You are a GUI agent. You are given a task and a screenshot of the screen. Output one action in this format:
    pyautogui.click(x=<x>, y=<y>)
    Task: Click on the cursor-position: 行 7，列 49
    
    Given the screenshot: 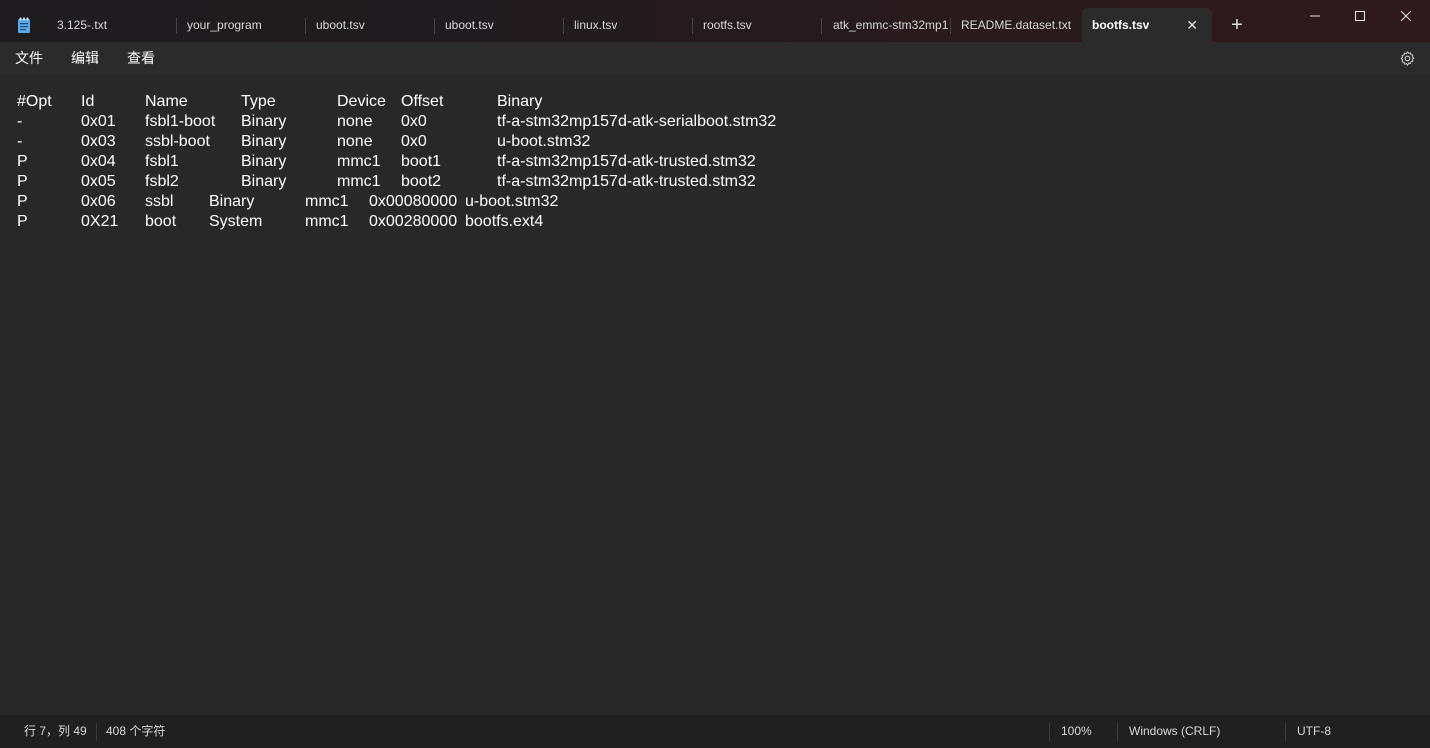 What is the action you would take?
    pyautogui.click(x=55, y=731)
    